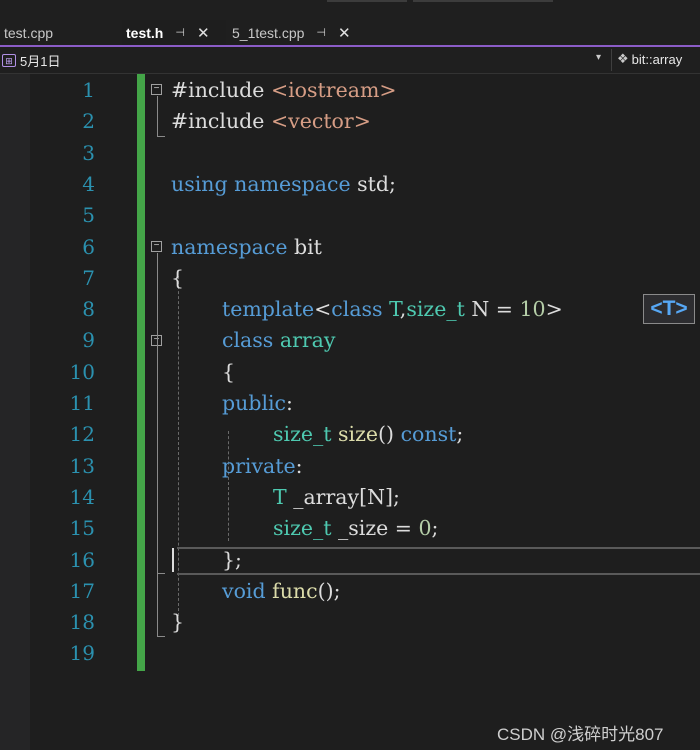 The image size is (700, 750). What do you see at coordinates (88, 277) in the screenshot?
I see `line-number: 7` at bounding box center [88, 277].